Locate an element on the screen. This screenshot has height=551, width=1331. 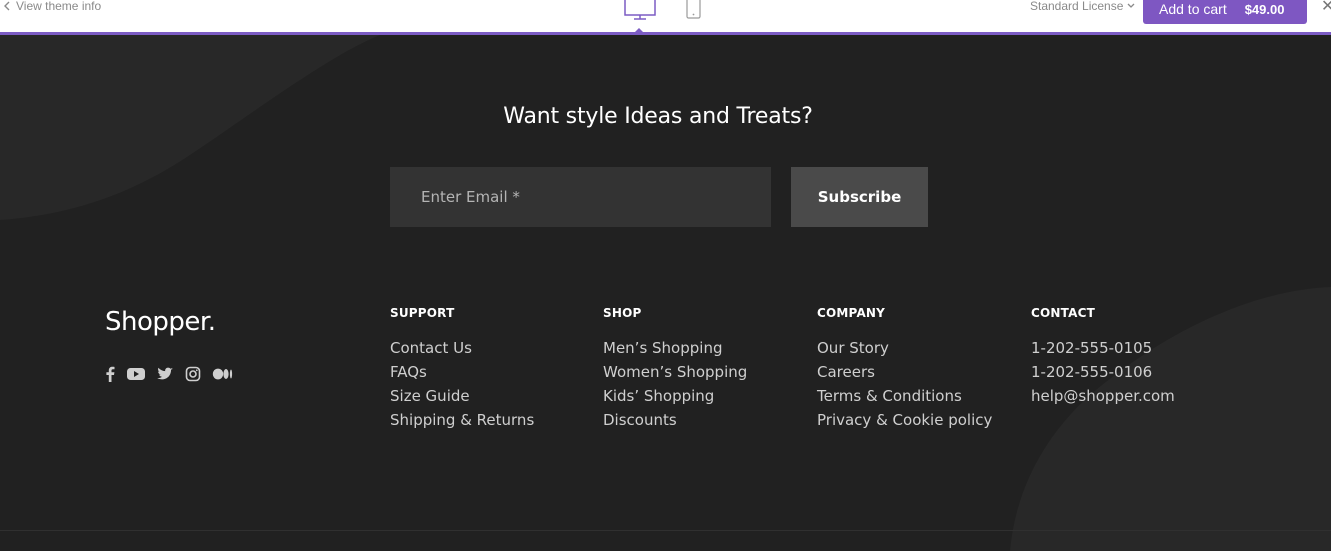
brand-logo: Shopper. is located at coordinates (160, 322).